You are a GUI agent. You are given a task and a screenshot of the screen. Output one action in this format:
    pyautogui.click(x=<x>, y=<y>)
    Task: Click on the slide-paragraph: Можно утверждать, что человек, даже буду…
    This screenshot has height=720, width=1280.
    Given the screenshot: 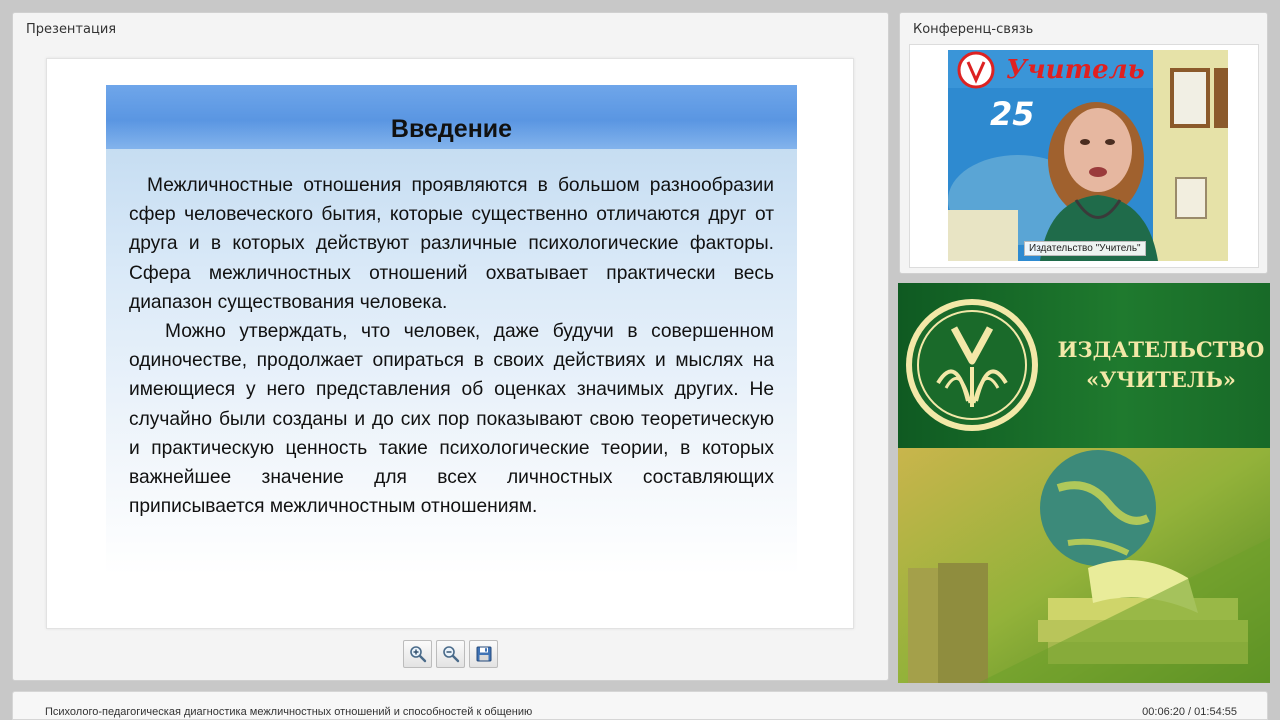 What is the action you would take?
    pyautogui.click(x=451, y=419)
    